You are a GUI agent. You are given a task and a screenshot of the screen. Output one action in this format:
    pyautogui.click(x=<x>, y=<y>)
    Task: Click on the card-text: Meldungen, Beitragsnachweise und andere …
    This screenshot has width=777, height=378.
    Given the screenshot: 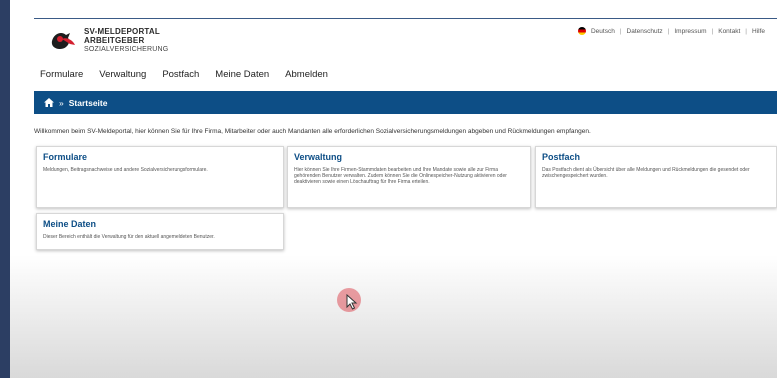 What is the action you would take?
    pyautogui.click(x=125, y=170)
    